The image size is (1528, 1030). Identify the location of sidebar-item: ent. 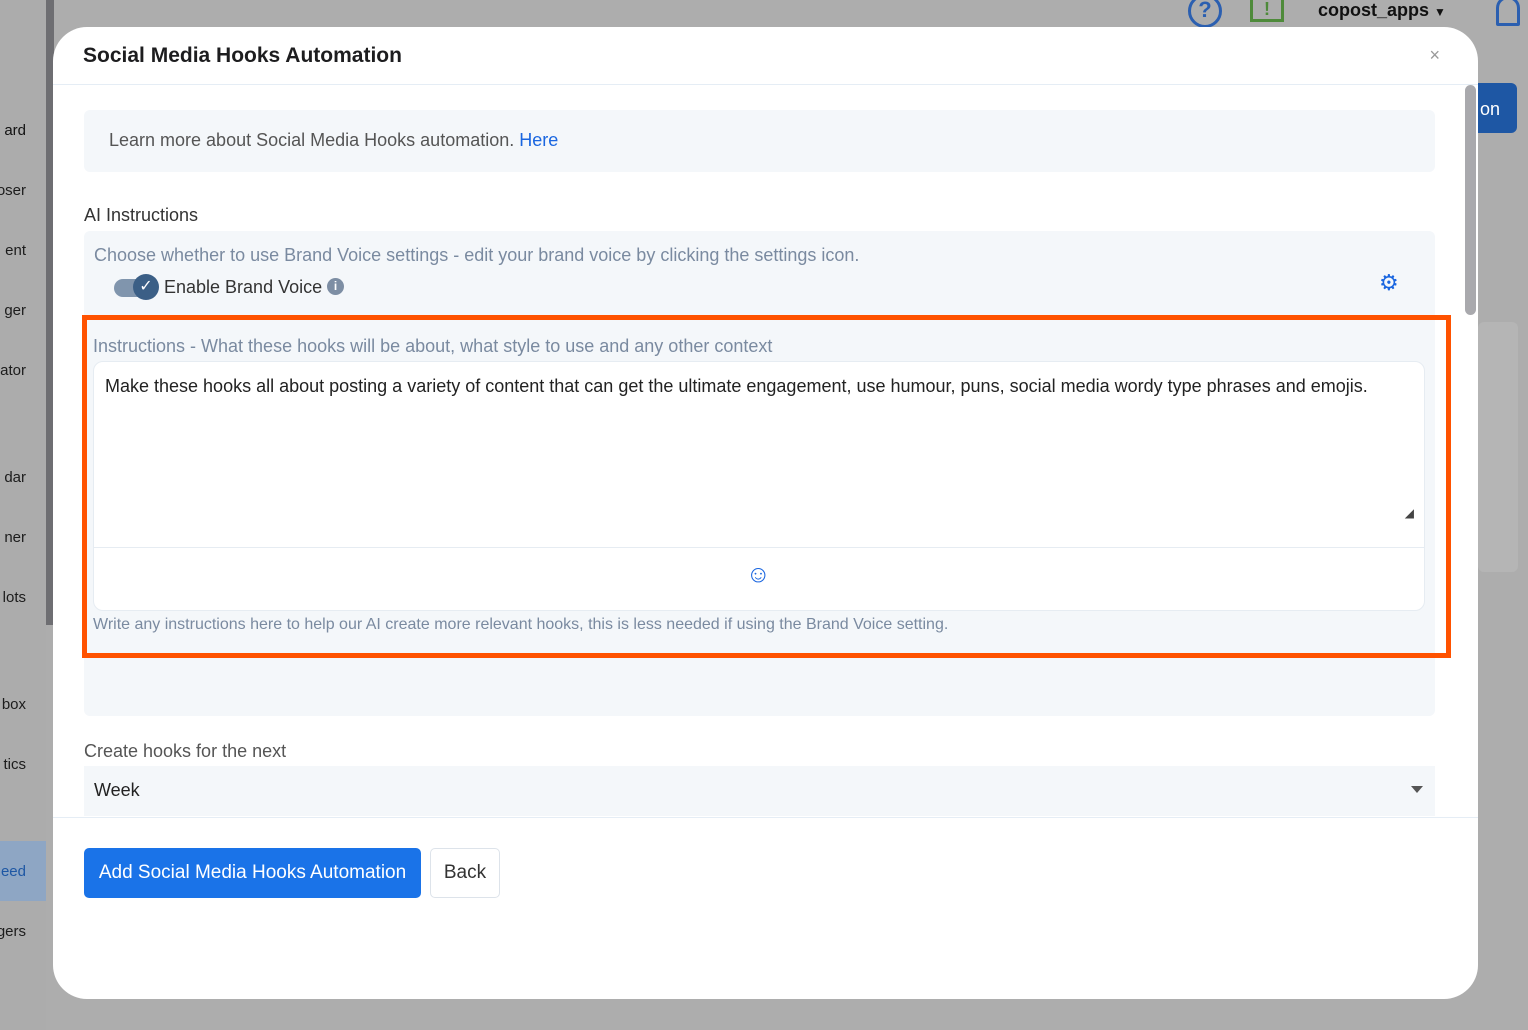
(13, 250).